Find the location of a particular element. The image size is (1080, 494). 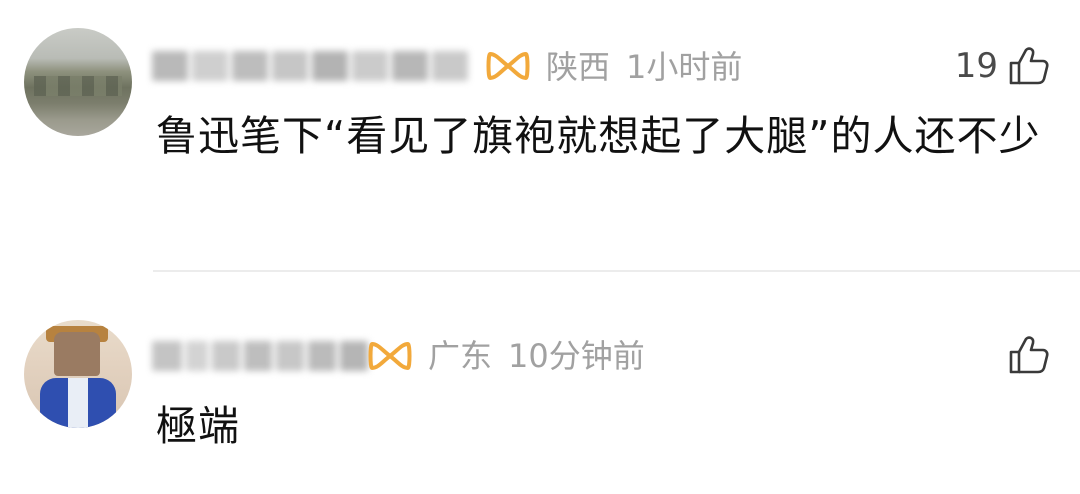

comment-meta: 陕西 1小时前 is located at coordinates (644, 67).